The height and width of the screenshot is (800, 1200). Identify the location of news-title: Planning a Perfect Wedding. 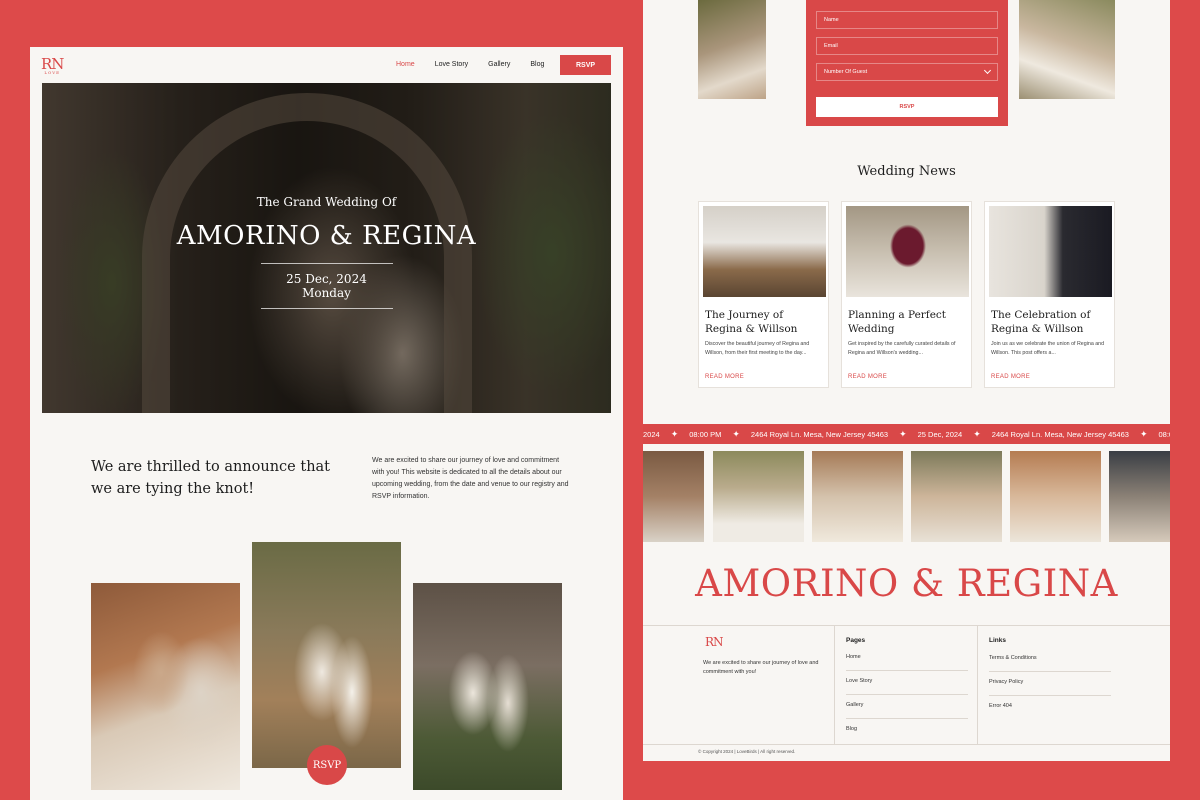
(897, 322).